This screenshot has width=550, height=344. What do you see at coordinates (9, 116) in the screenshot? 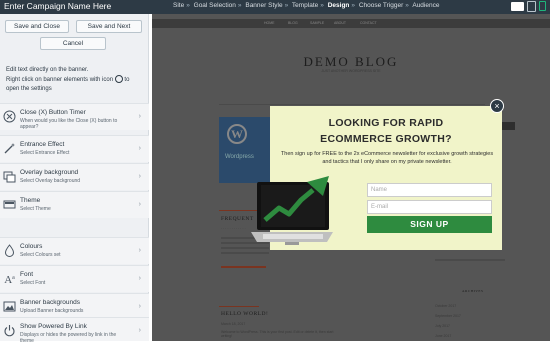
I see `close-circle-icon` at bounding box center [9, 116].